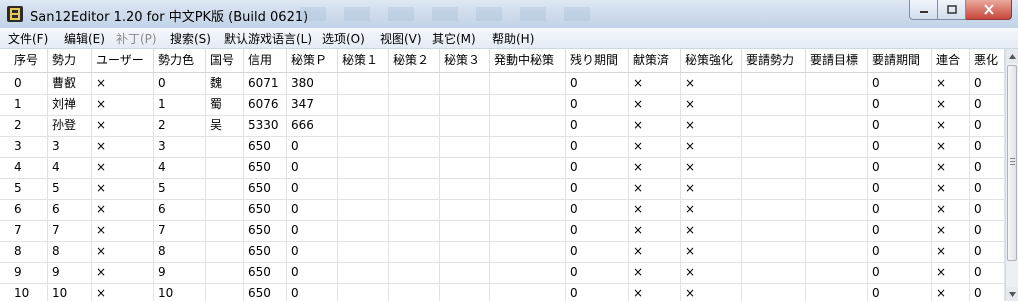 This screenshot has width=1018, height=301. Describe the element at coordinates (265, 83) in the screenshot. I see `table-cell: 6071` at that location.